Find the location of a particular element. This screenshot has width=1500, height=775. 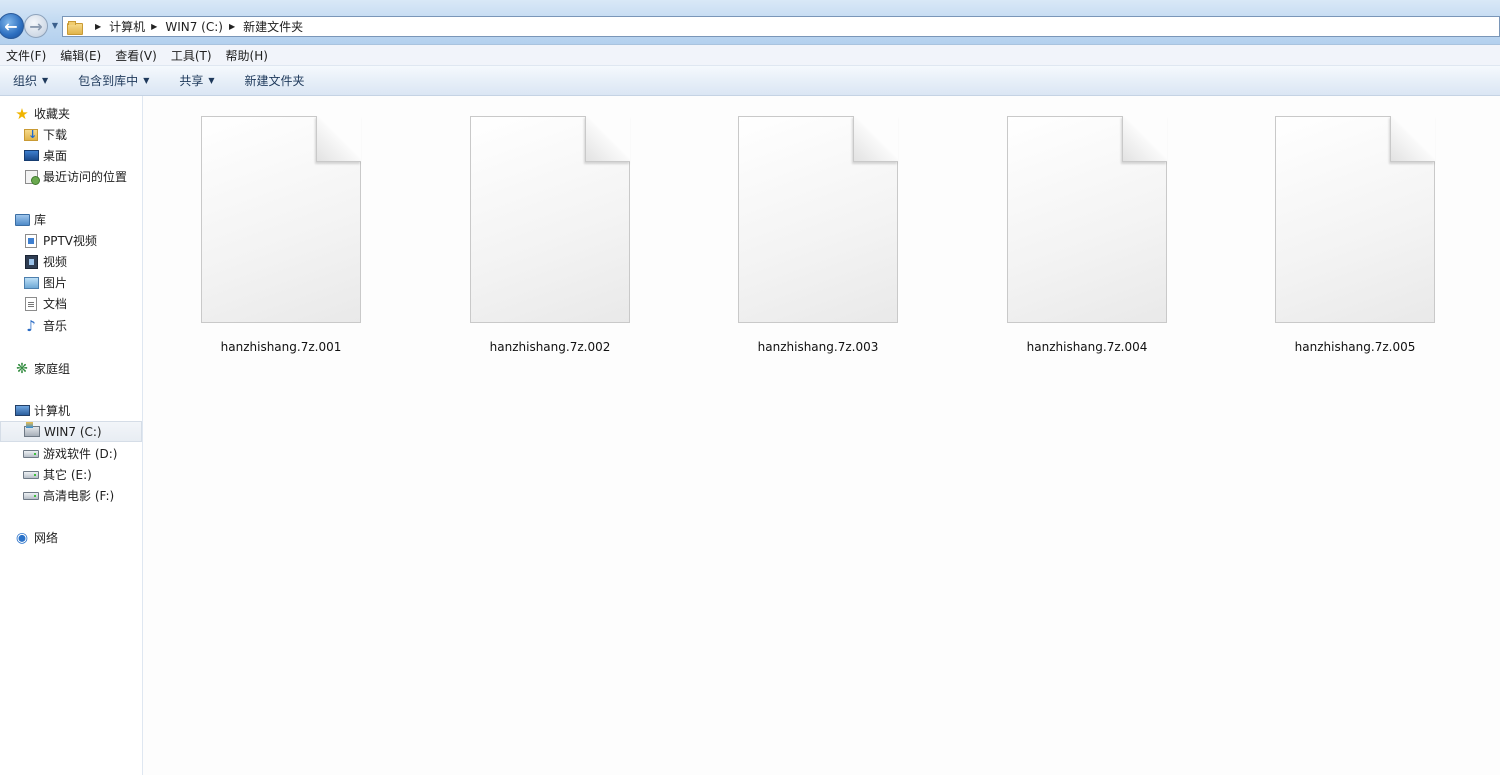

share-button: 共享 ▼ is located at coordinates (196, 80).